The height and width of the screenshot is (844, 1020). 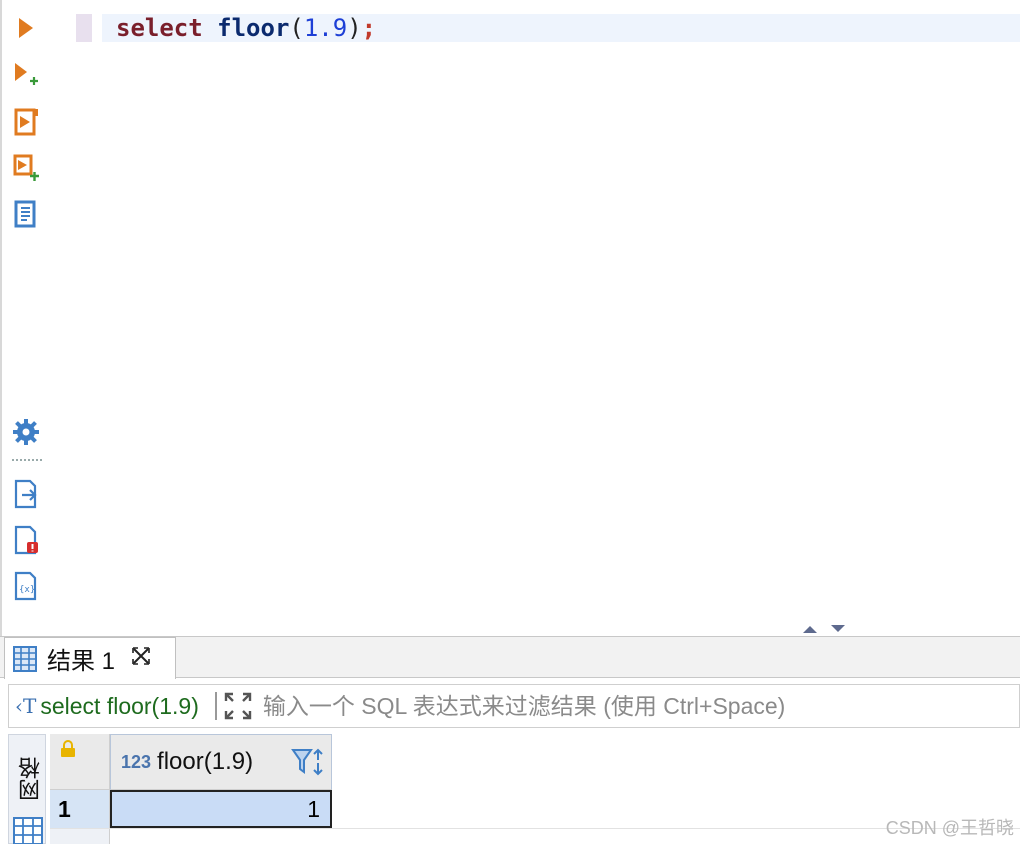 I want to click on numeric-type-icon: 123, so click(x=136, y=761).